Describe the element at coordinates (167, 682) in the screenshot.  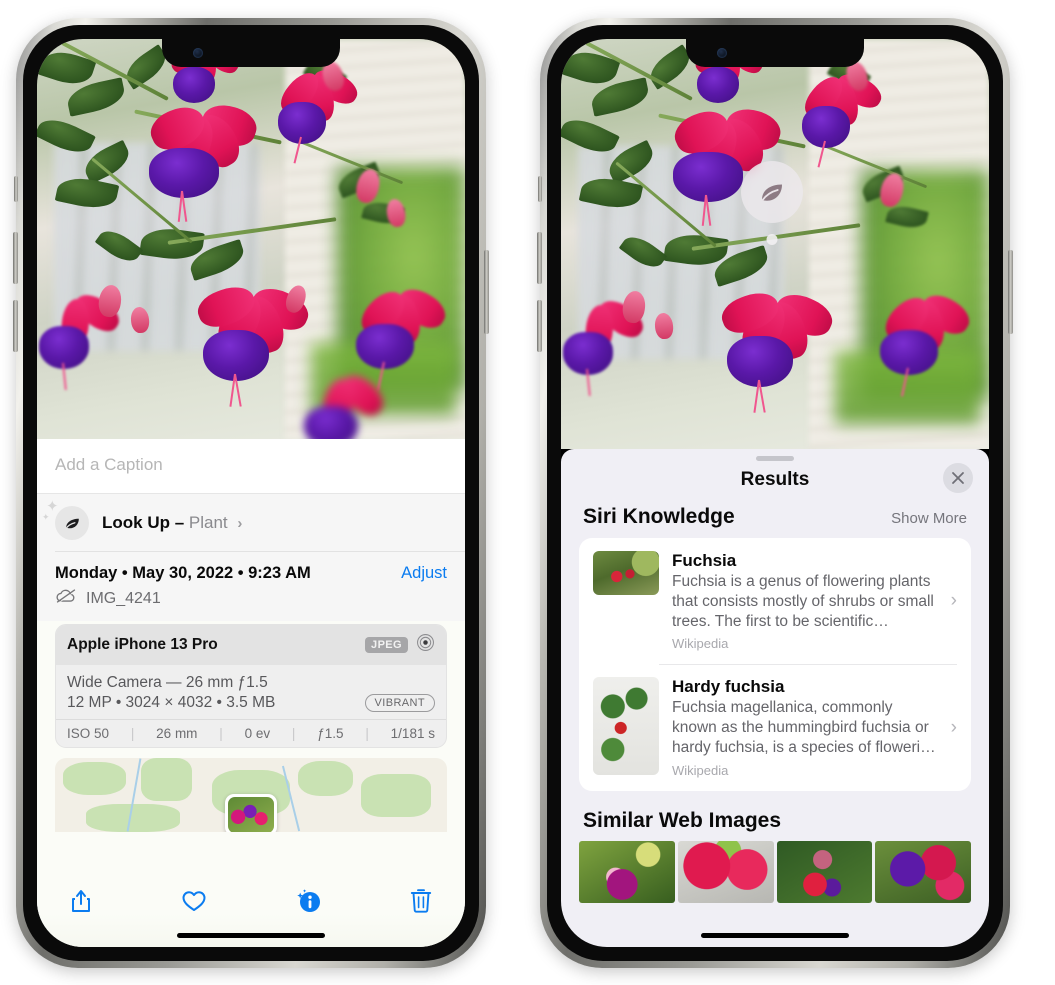
I see `lens-description: Wide Camera — 26 mm ƒ1.5` at that location.